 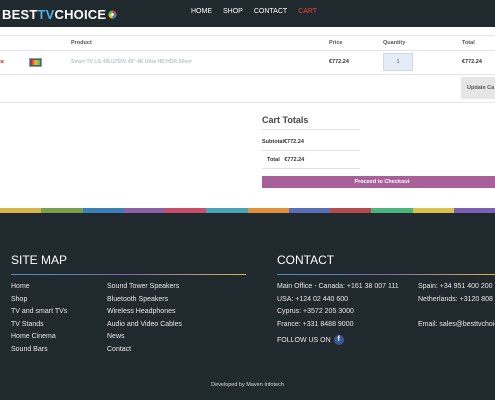 What do you see at coordinates (39, 287) in the screenshot?
I see `sitemap-link: Home` at bounding box center [39, 287].